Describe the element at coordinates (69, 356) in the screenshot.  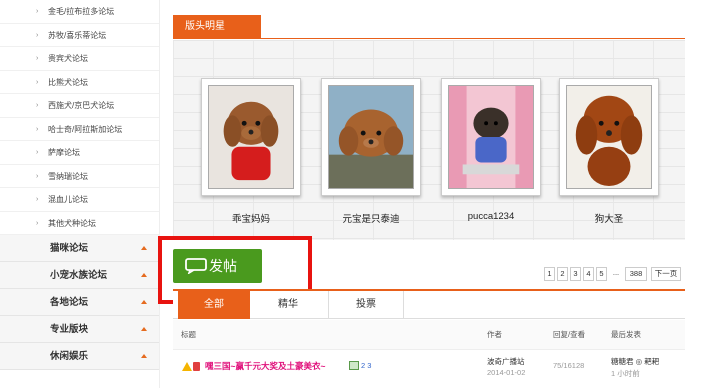
I see `sidebar-group-label: 休闲娱乐` at that location.